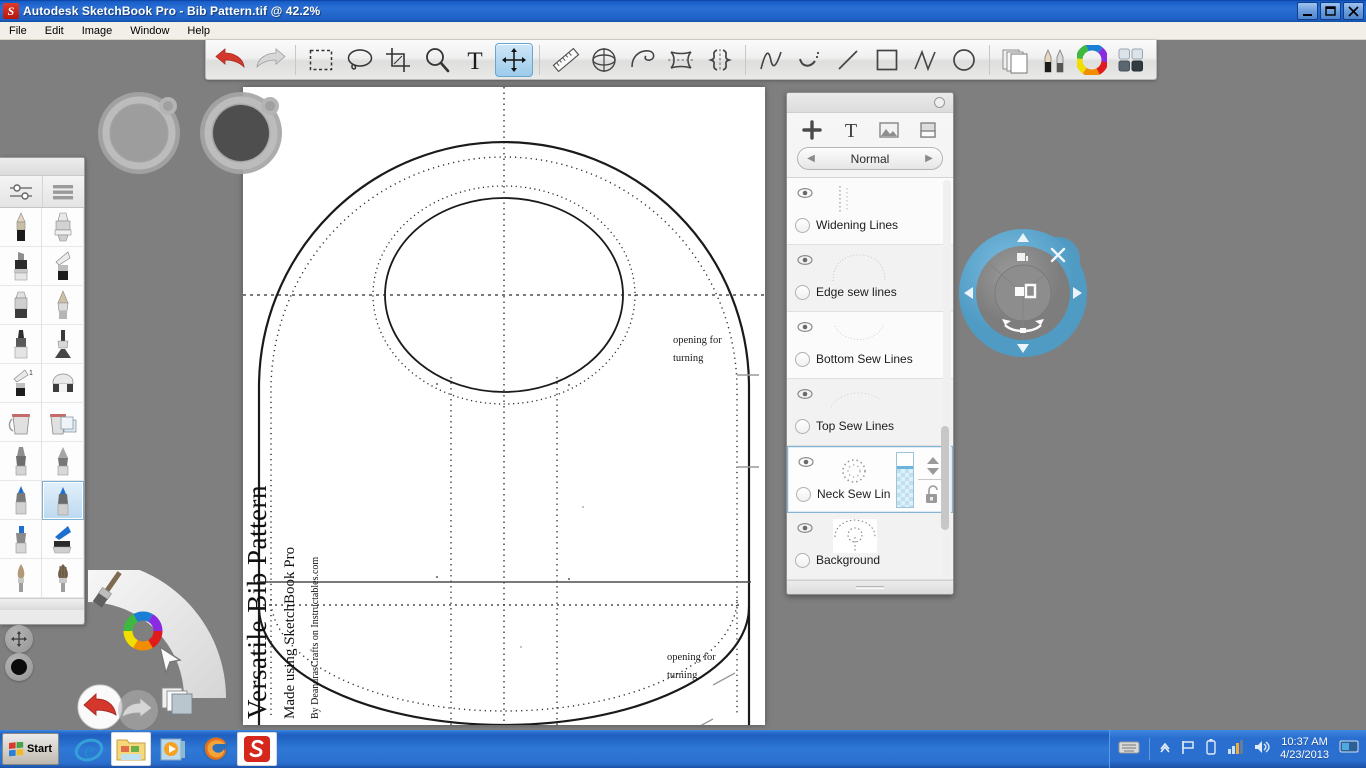  What do you see at coordinates (21, 383) in the screenshot?
I see `brush-flat-eraser: 1` at bounding box center [21, 383].